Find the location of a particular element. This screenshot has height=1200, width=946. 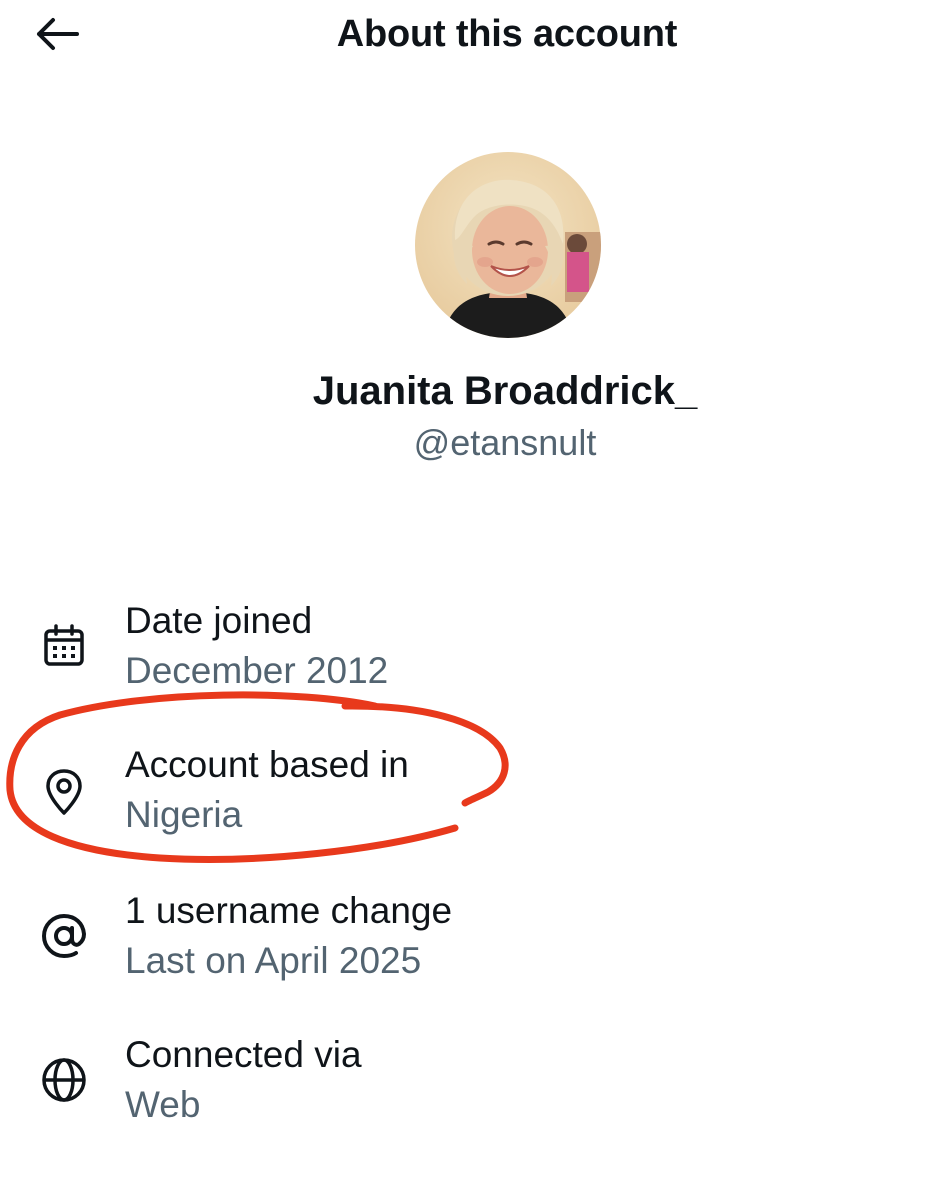

username-change-label: 1 username change is located at coordinates (289, 910).